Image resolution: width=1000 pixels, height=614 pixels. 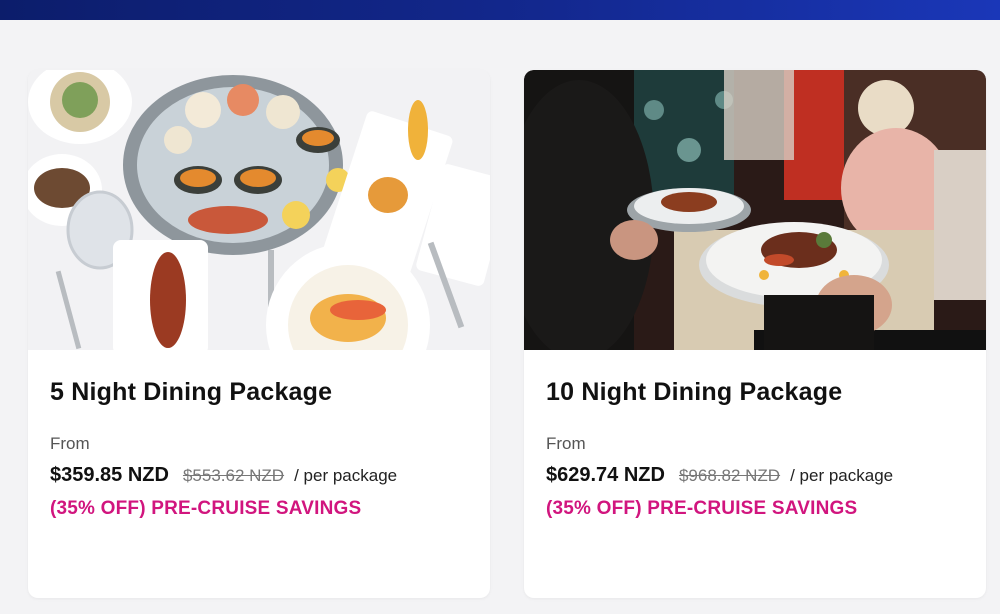 What do you see at coordinates (233, 475) in the screenshot?
I see `original-price: $553.62 NZD` at bounding box center [233, 475].